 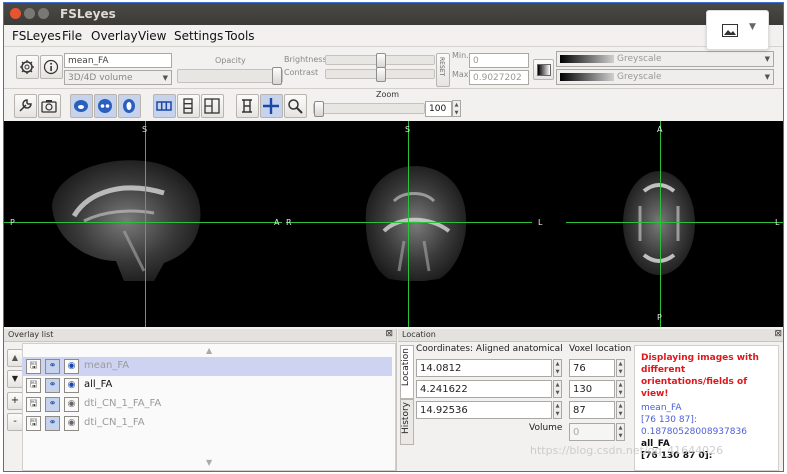 What do you see at coordinates (406, 367) in the screenshot?
I see `tab-location-label: Location` at bounding box center [406, 367].